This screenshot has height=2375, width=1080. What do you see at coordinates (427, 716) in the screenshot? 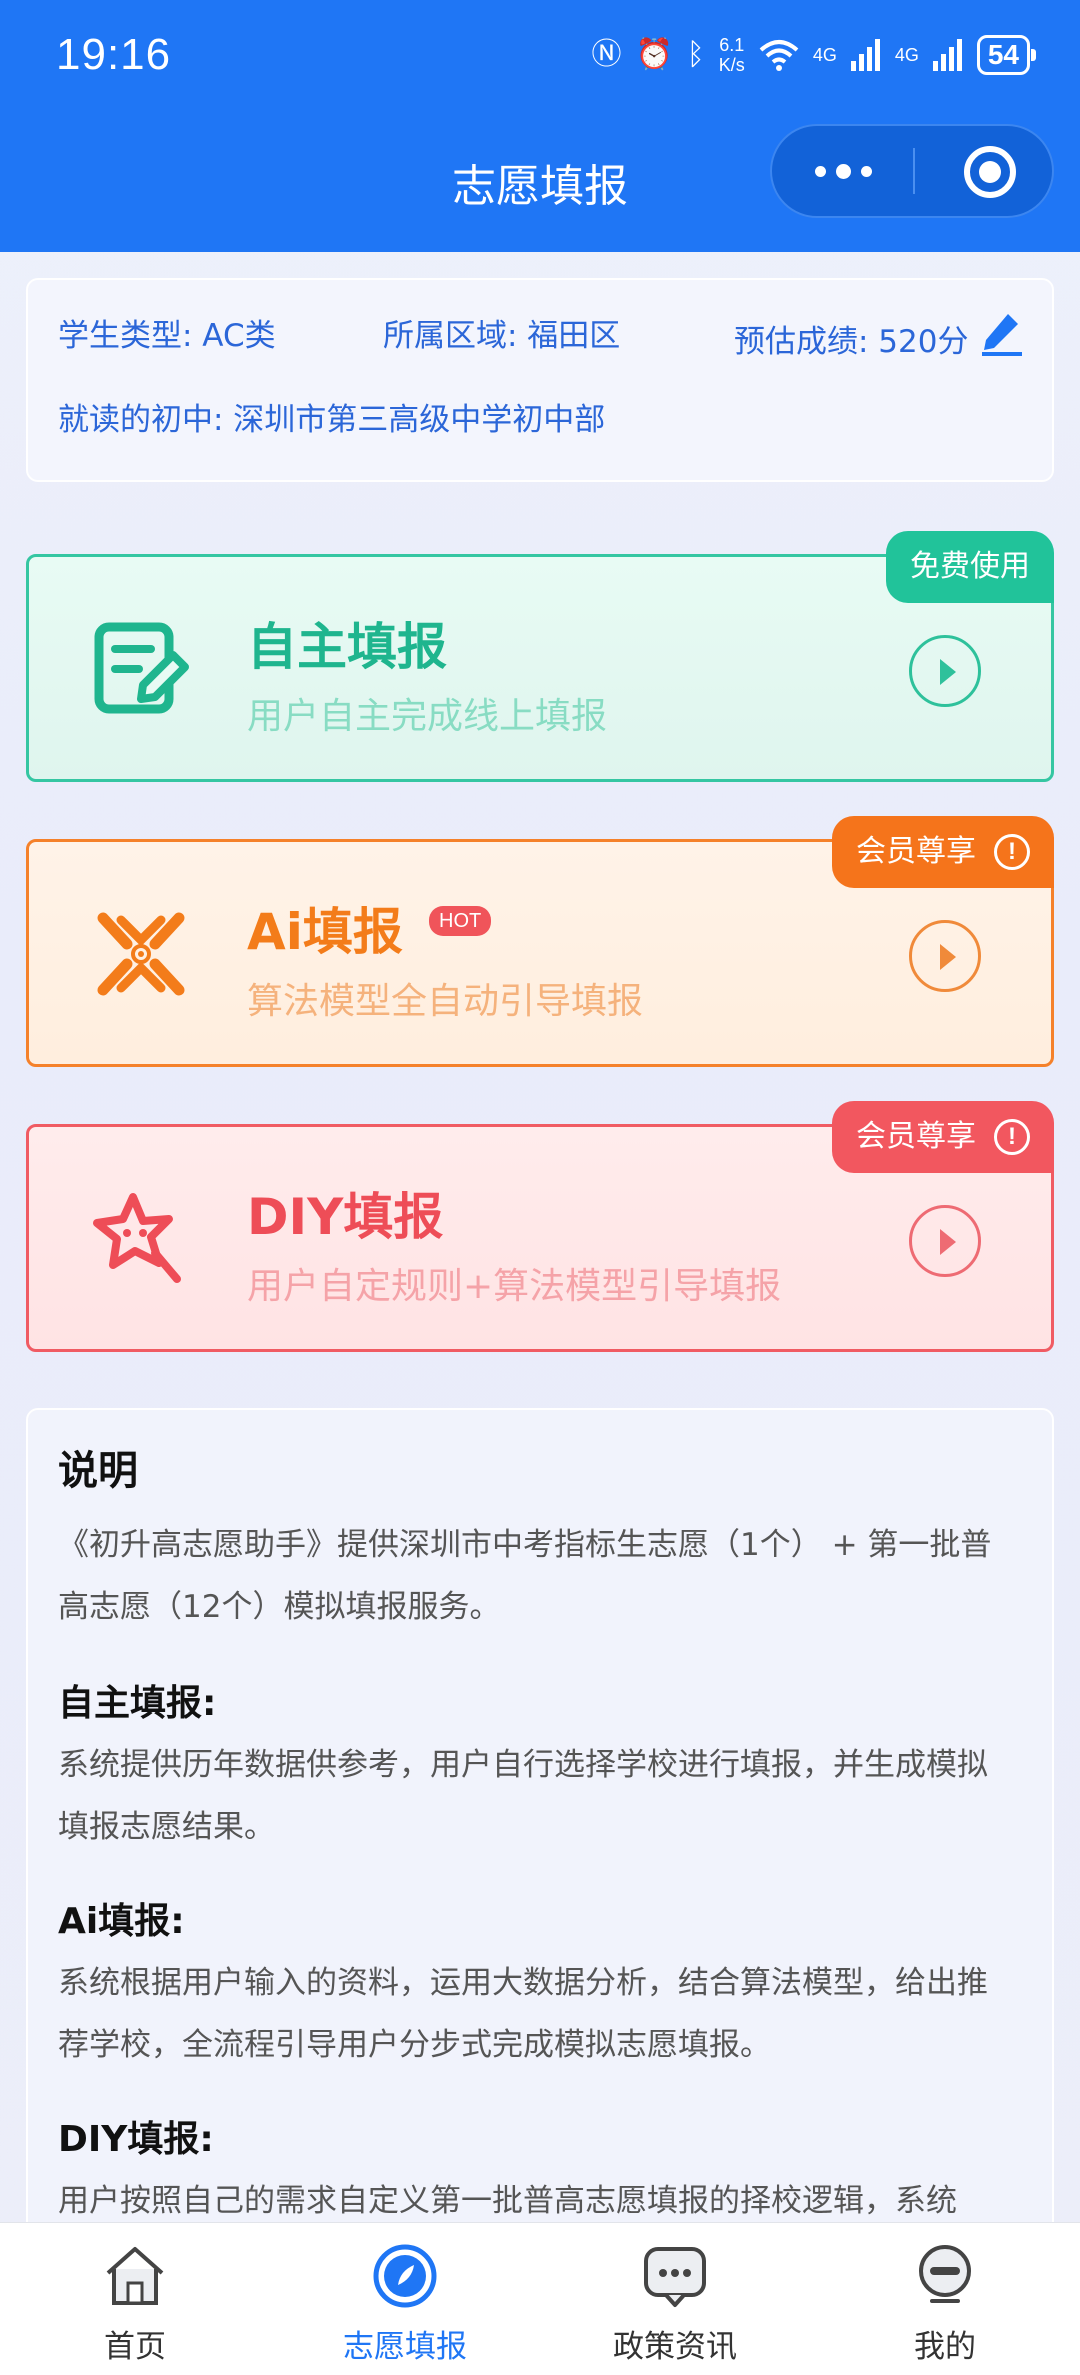
I see `option-subtitle: 用户自主完成线上填报` at bounding box center [427, 716].